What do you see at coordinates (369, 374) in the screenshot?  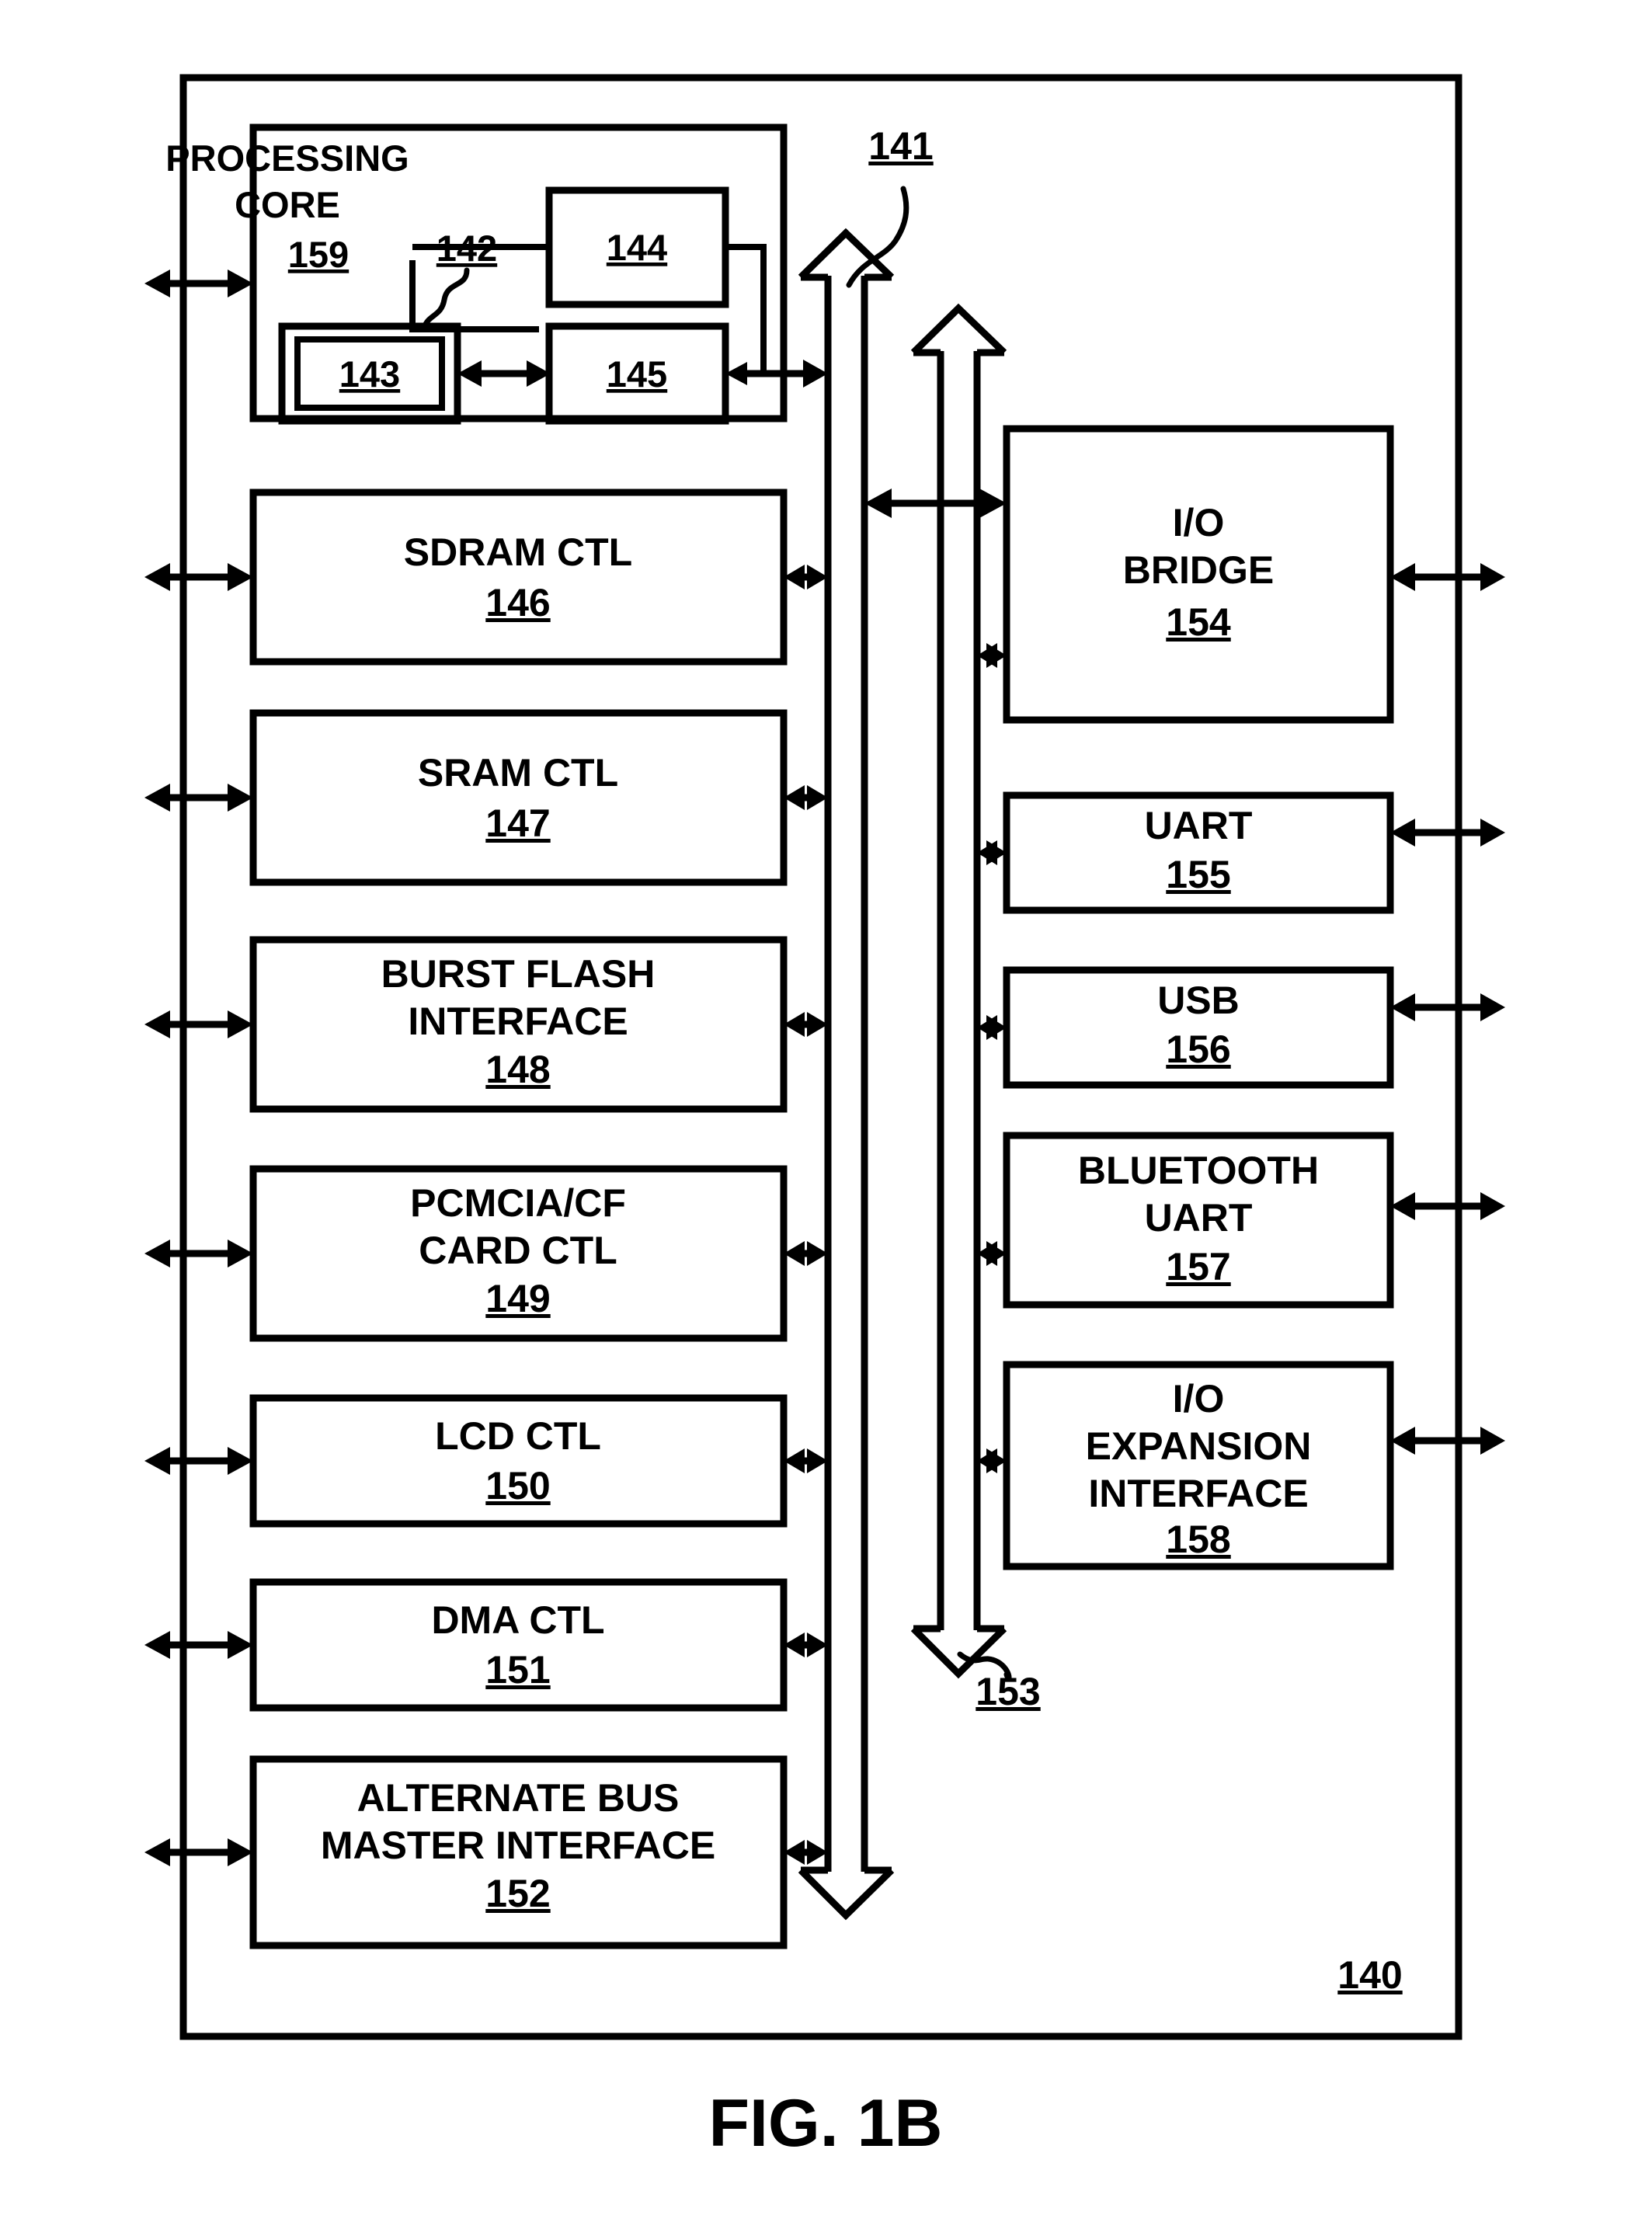 I see `core-block-143-ref: 143` at bounding box center [369, 374].